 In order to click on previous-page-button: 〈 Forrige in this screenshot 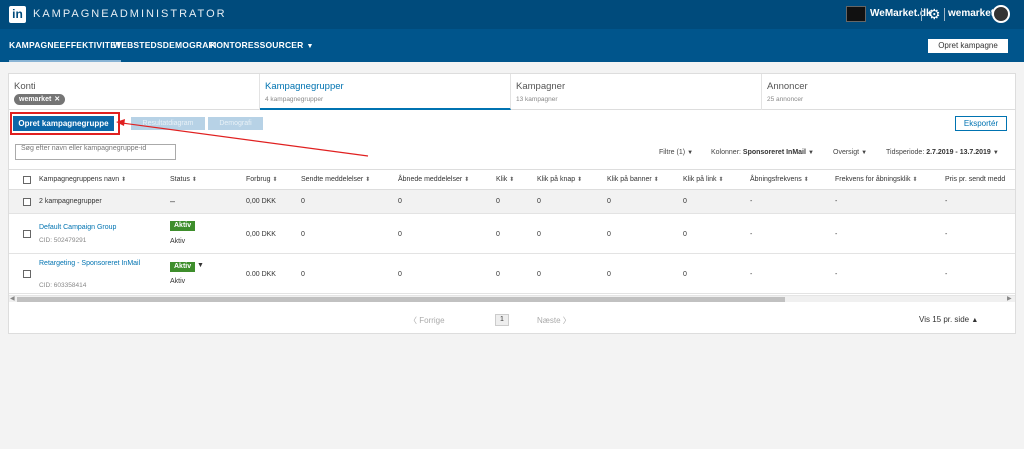, I will do `click(427, 320)`.